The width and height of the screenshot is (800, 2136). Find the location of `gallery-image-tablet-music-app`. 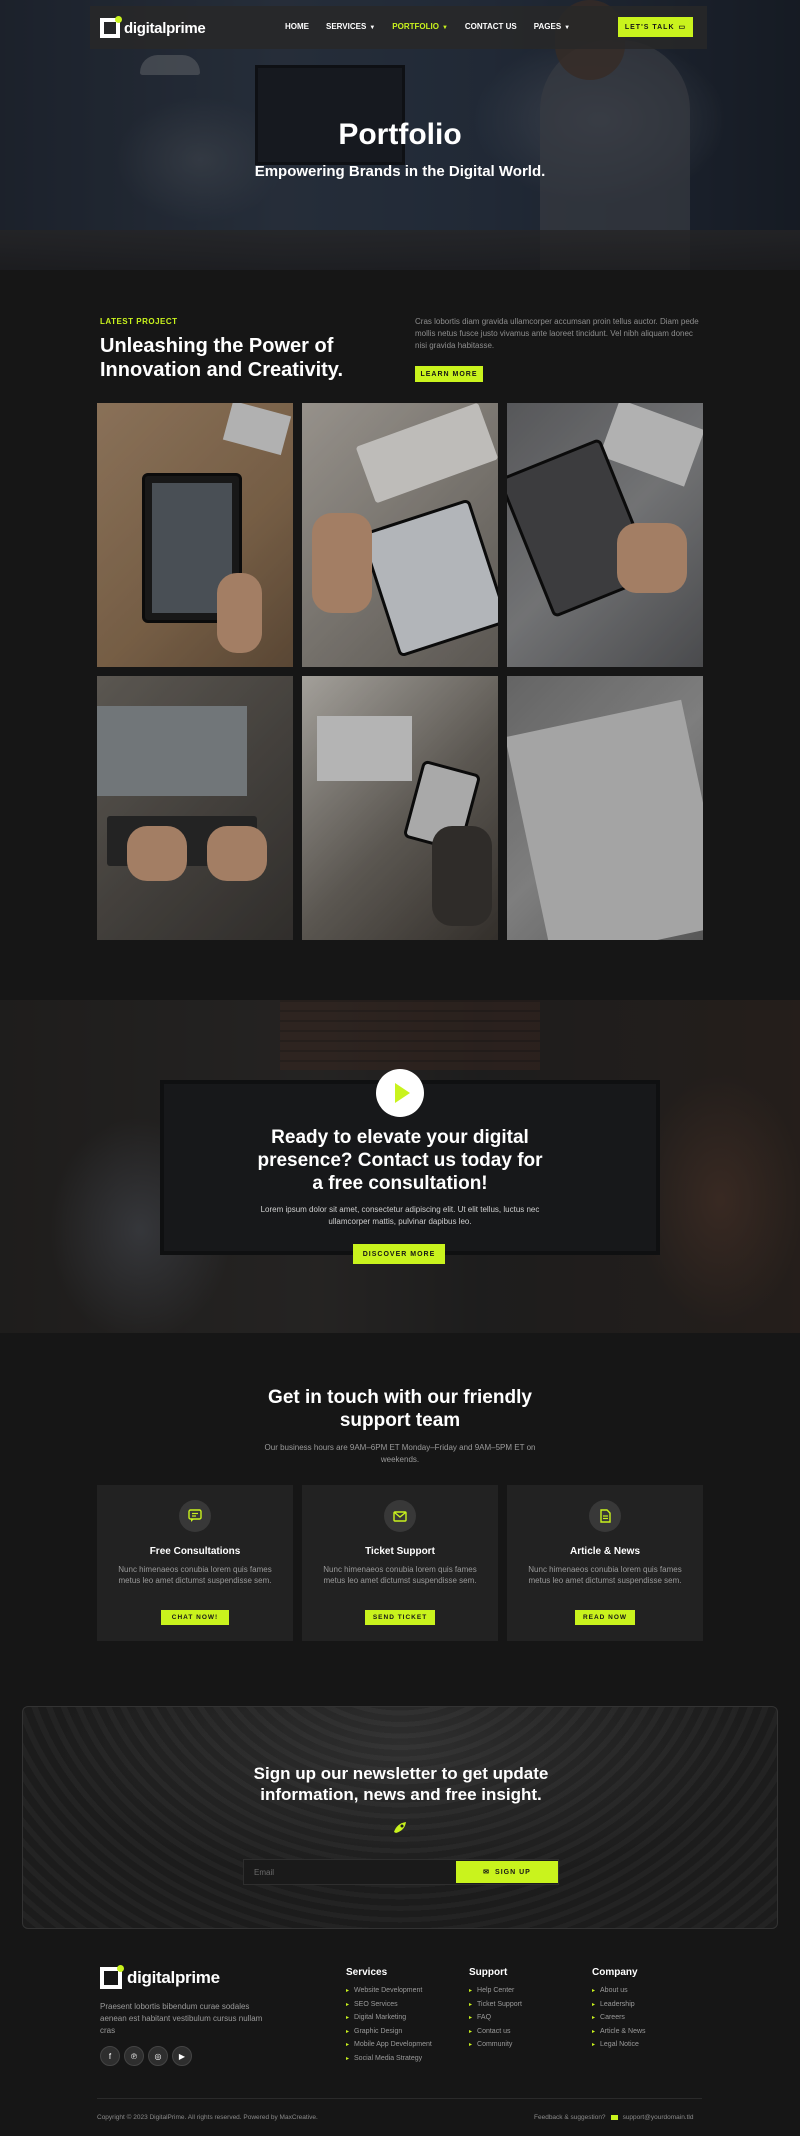

gallery-image-tablet-music-app is located at coordinates (605, 535).